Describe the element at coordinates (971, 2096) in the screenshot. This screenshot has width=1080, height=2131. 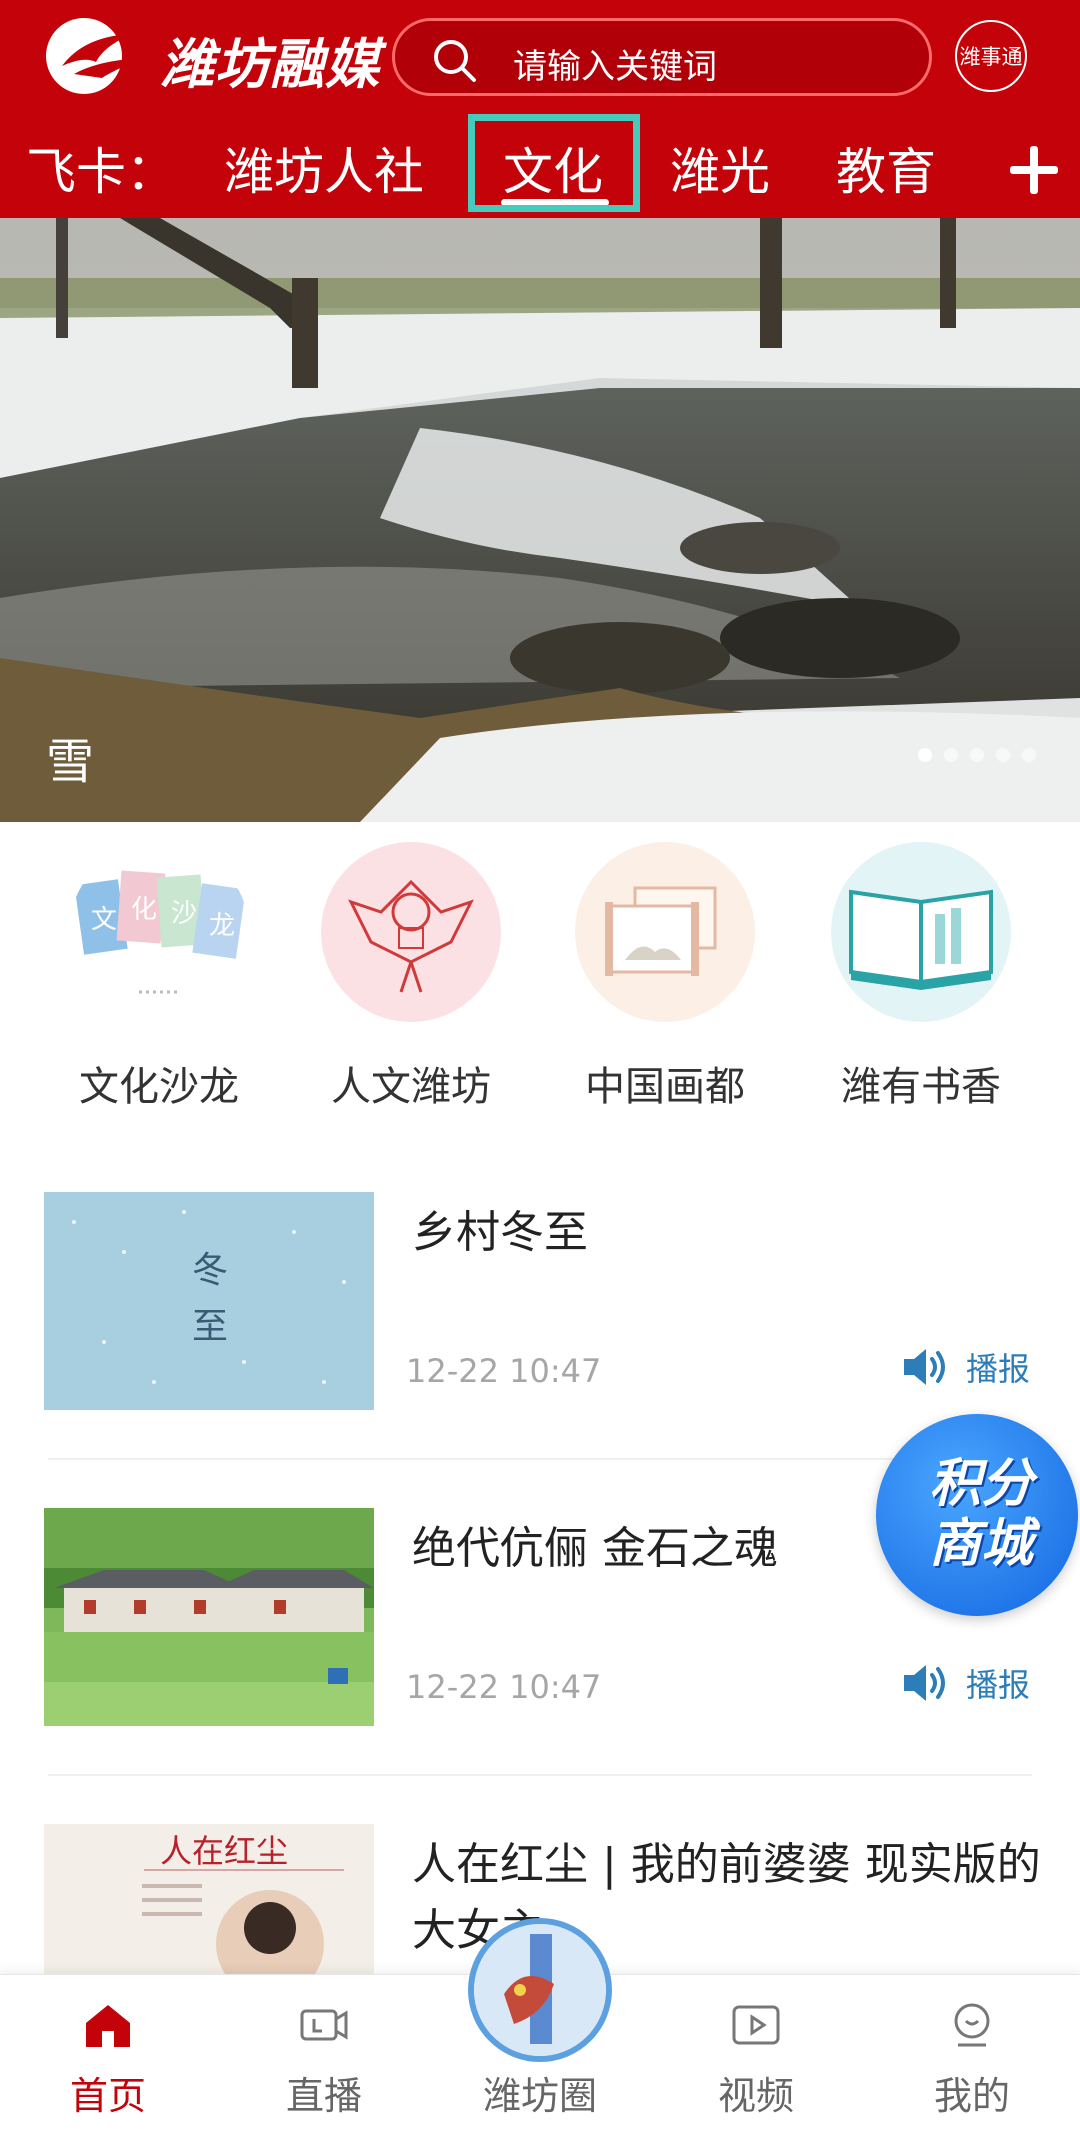
I see `nav-label: 我的` at that location.